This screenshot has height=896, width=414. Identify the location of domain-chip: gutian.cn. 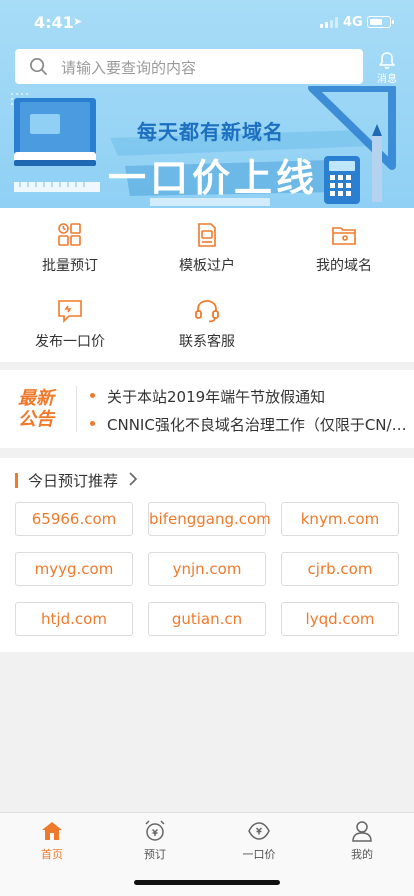
(207, 619).